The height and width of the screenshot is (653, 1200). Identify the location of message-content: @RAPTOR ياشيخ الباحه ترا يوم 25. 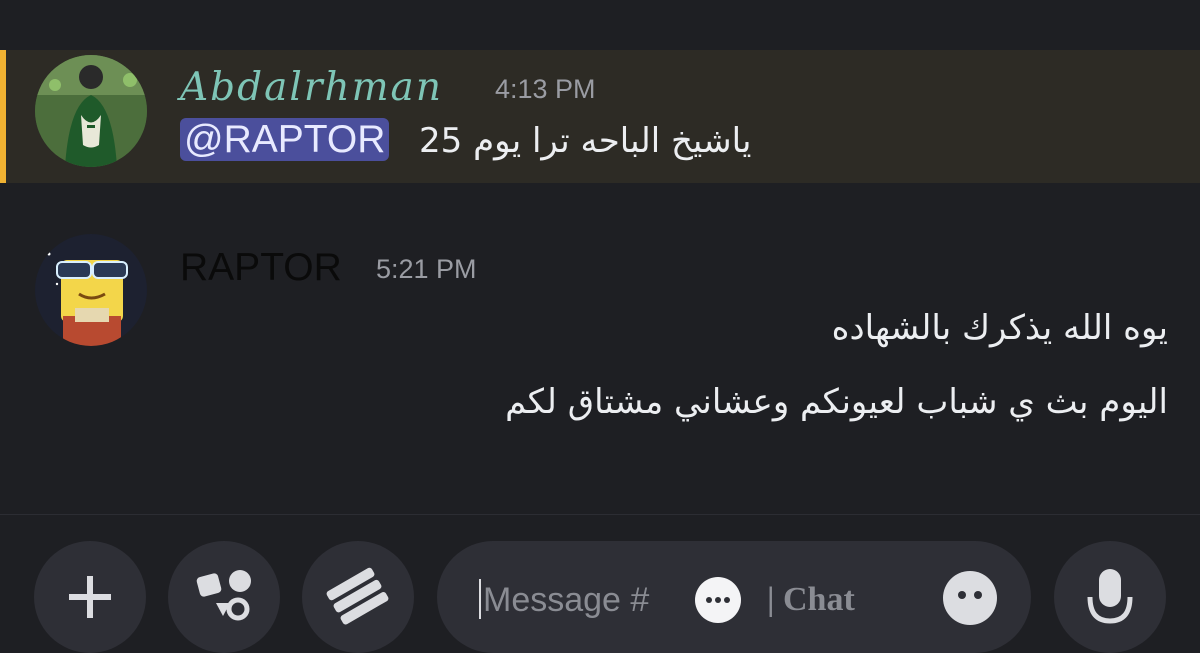
(465, 140).